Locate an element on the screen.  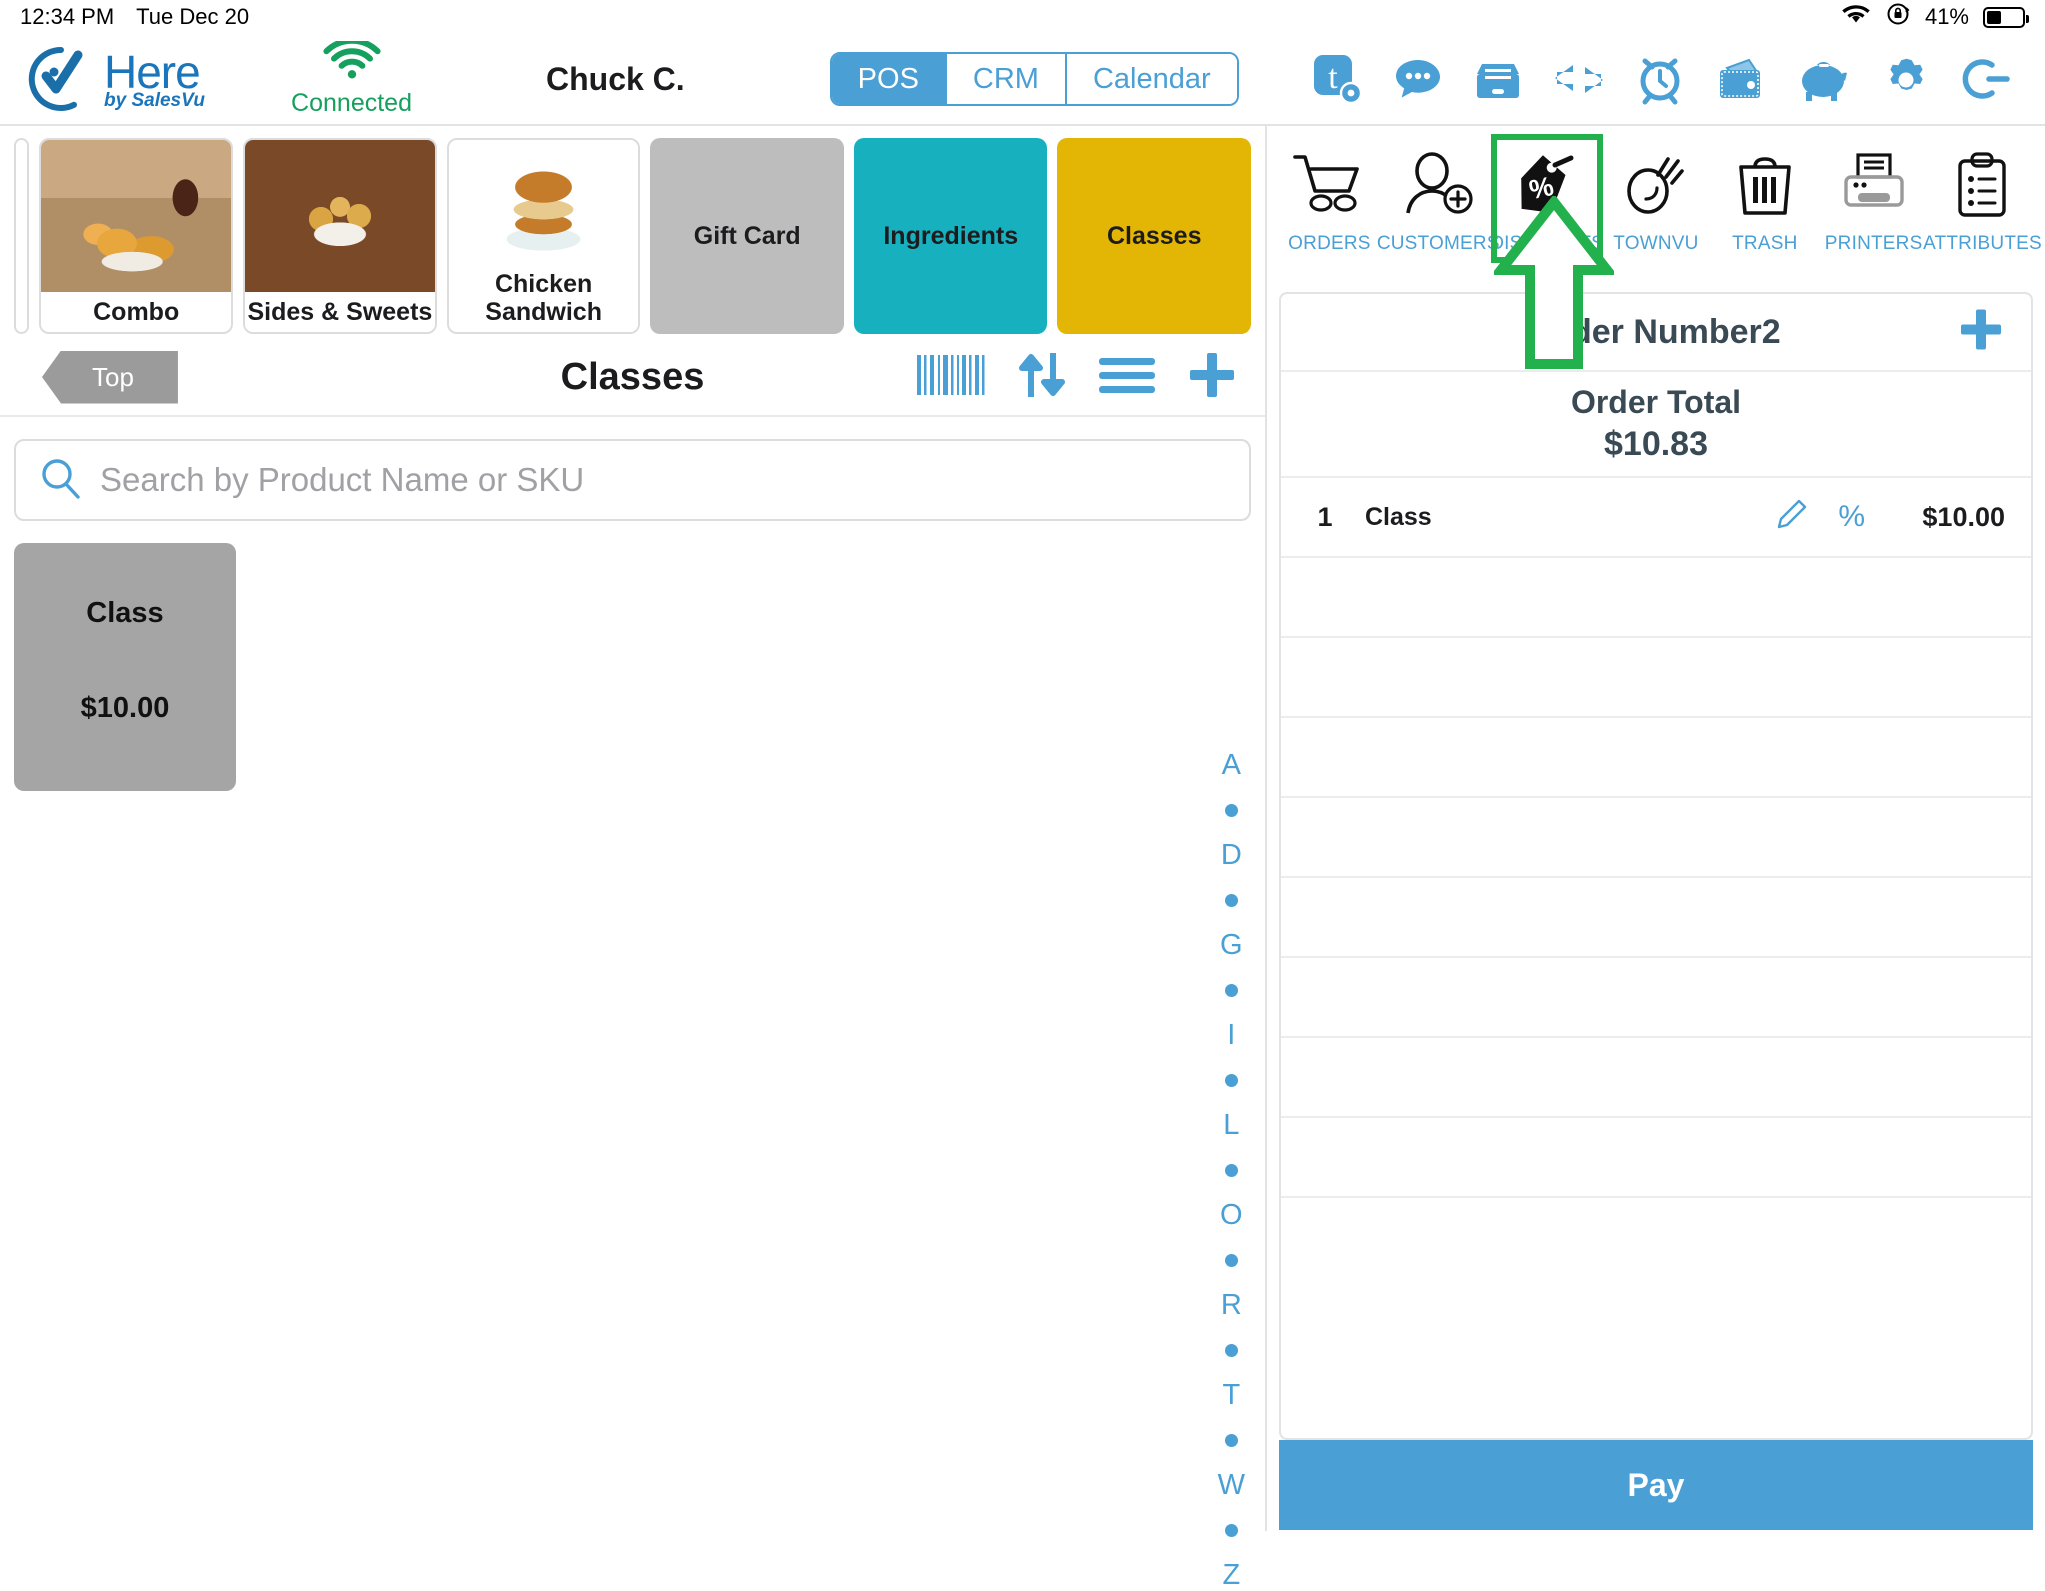
status-date: Tue Dec 20 is located at coordinates (193, 16).